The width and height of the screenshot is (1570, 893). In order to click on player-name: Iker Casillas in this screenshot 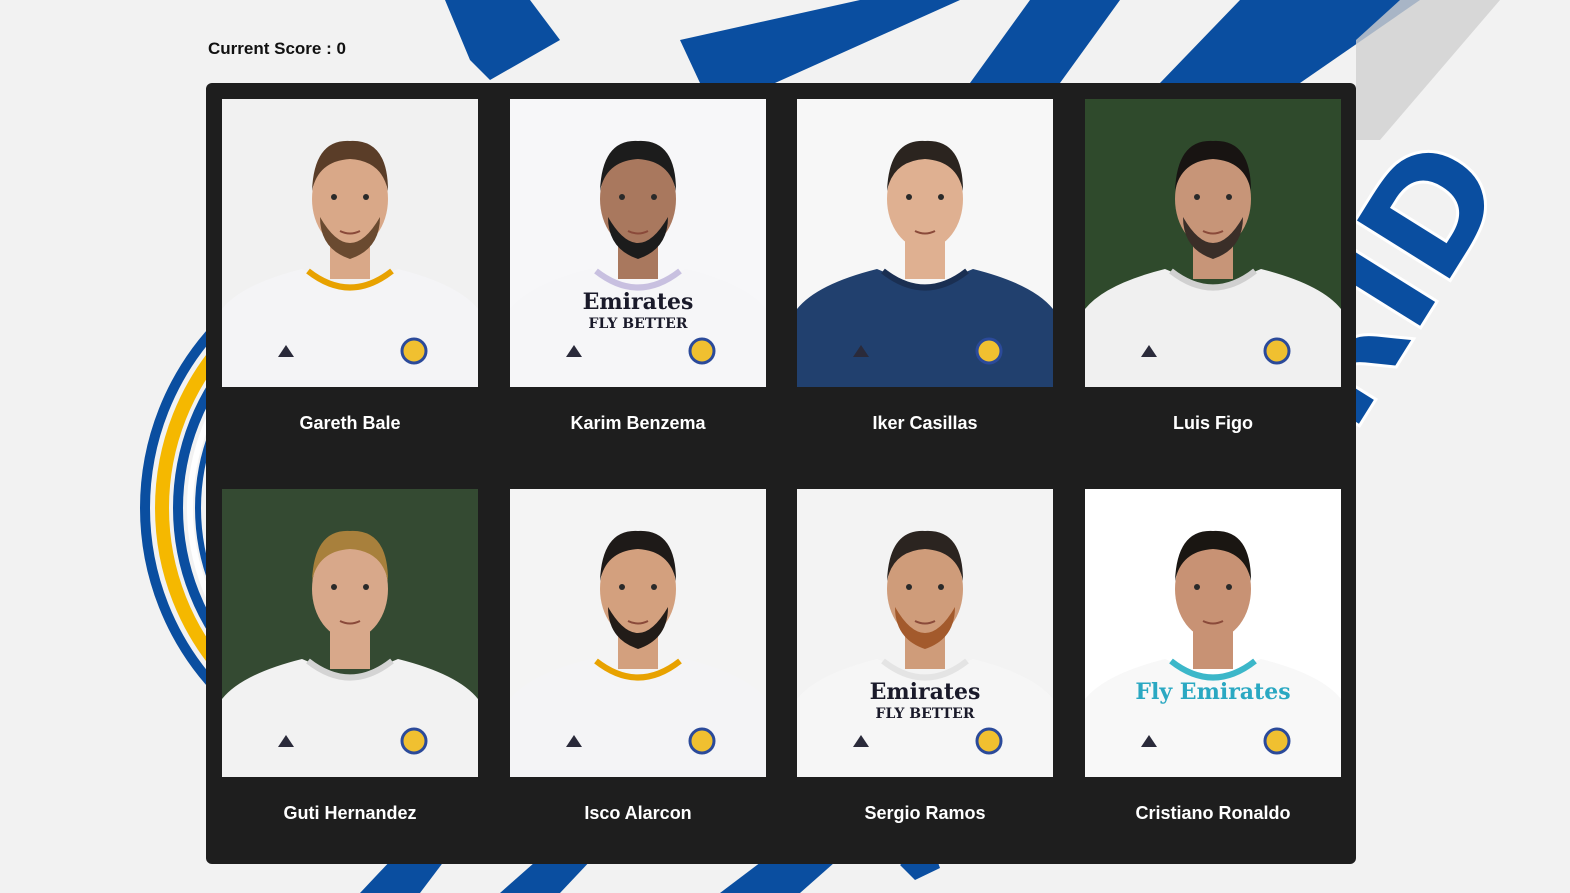, I will do `click(925, 423)`.